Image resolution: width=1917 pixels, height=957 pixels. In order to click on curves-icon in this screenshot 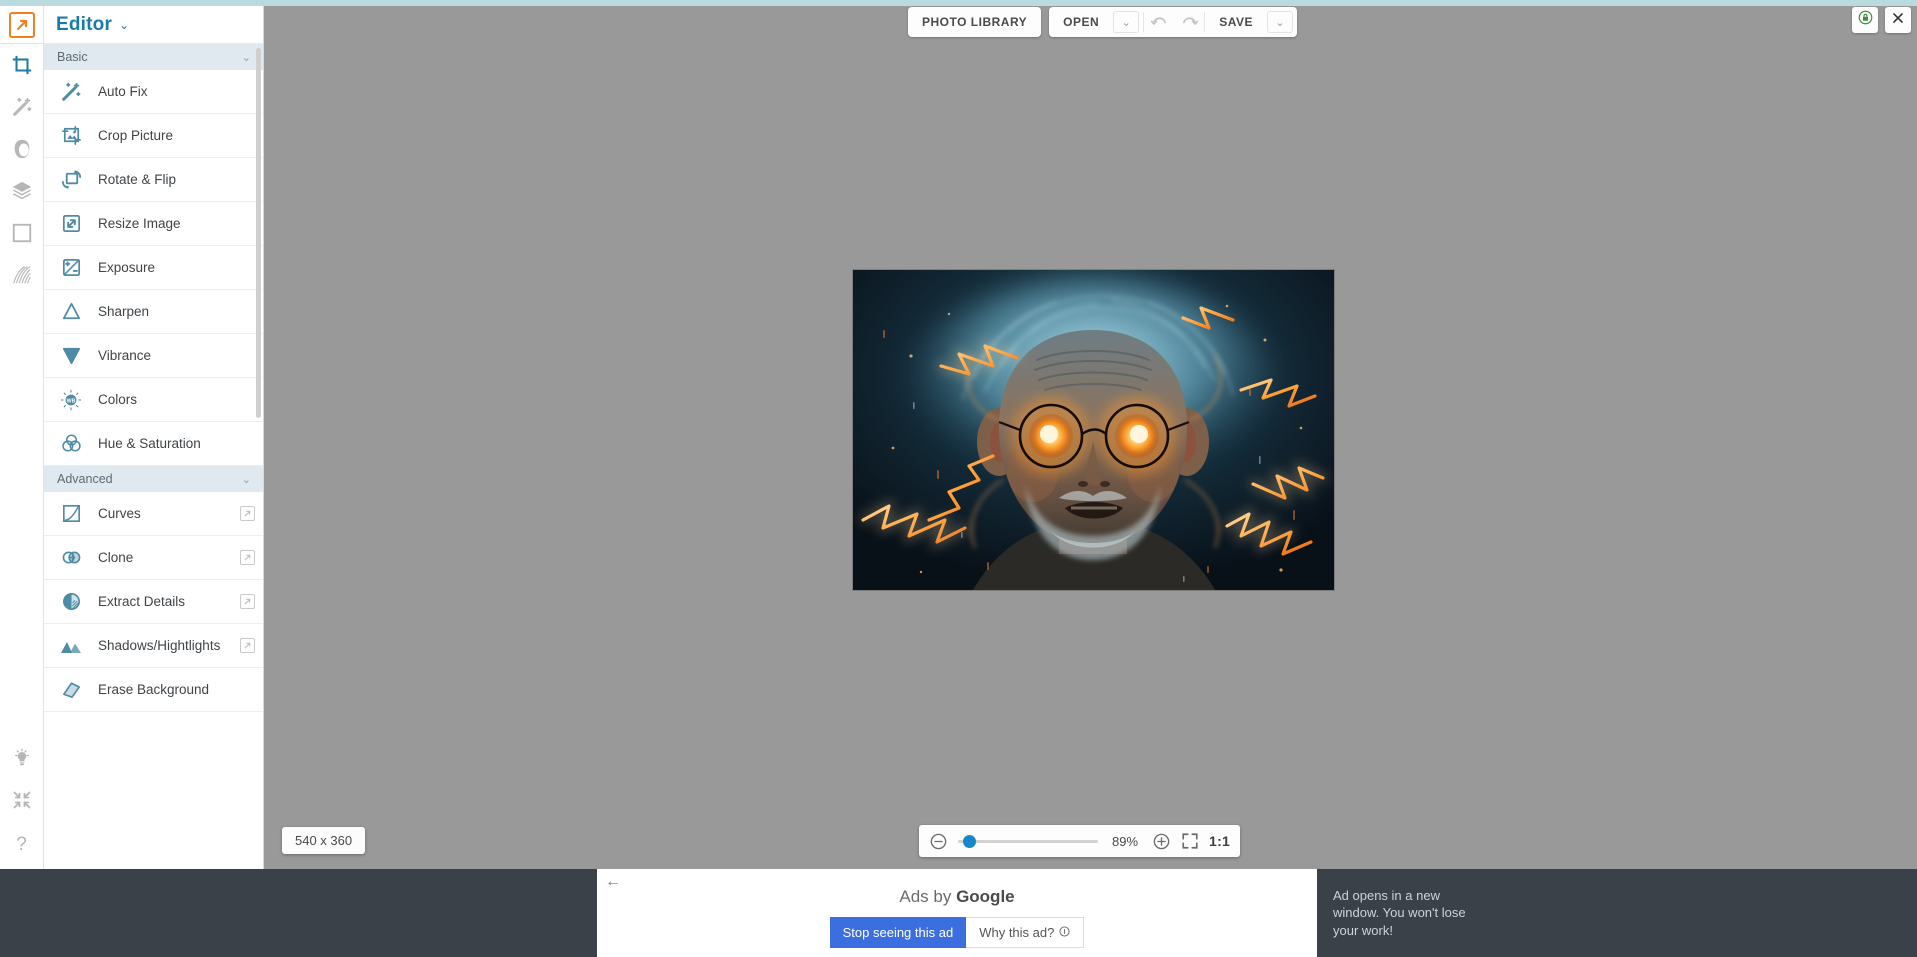, I will do `click(71, 514)`.